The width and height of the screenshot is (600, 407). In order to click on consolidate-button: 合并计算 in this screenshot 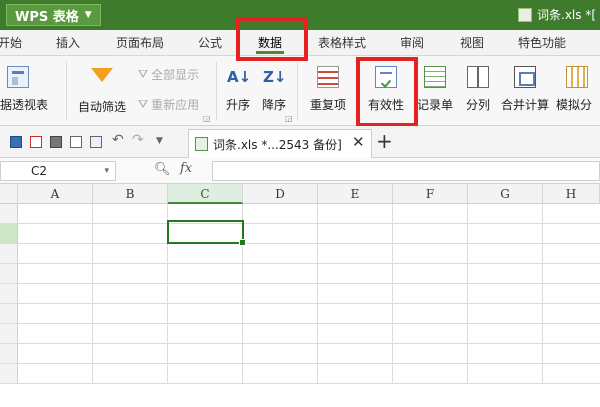, I will do `click(525, 91)`.